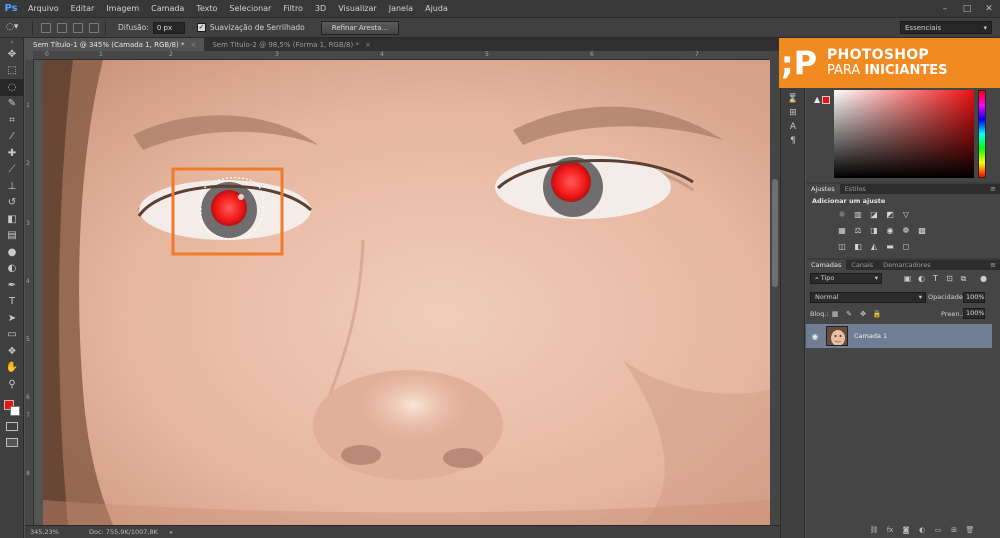  I want to click on gradient-map-icon: ▬, so click(890, 246).